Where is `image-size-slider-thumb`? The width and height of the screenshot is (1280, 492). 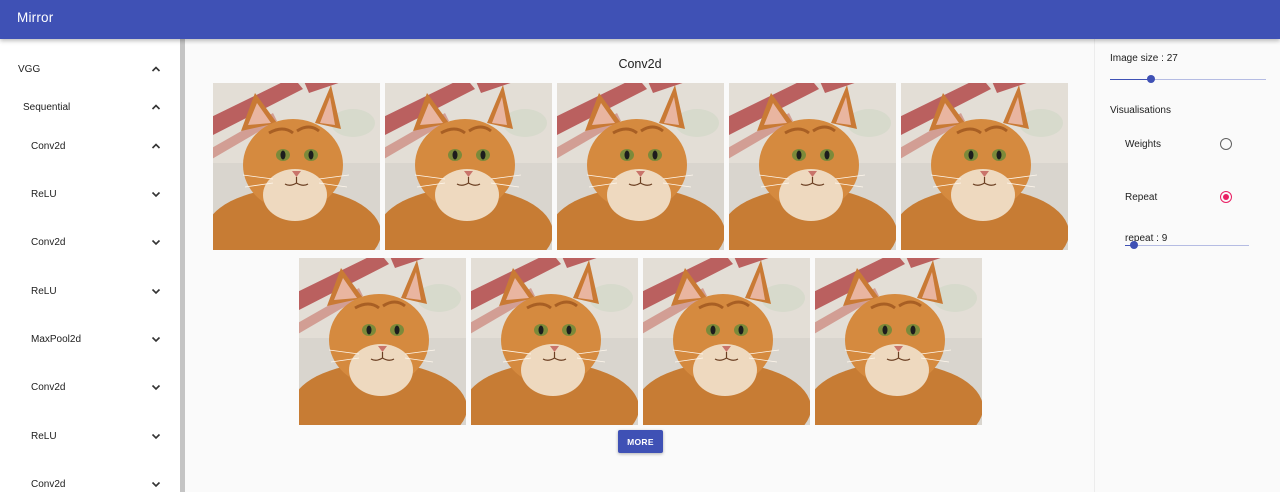
image-size-slider-thumb is located at coordinates (1150, 79).